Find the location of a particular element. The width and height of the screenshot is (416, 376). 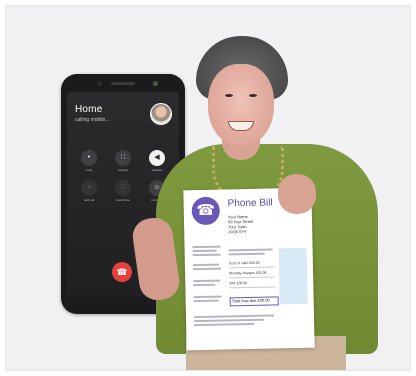

left-eye is located at coordinates (229, 95).